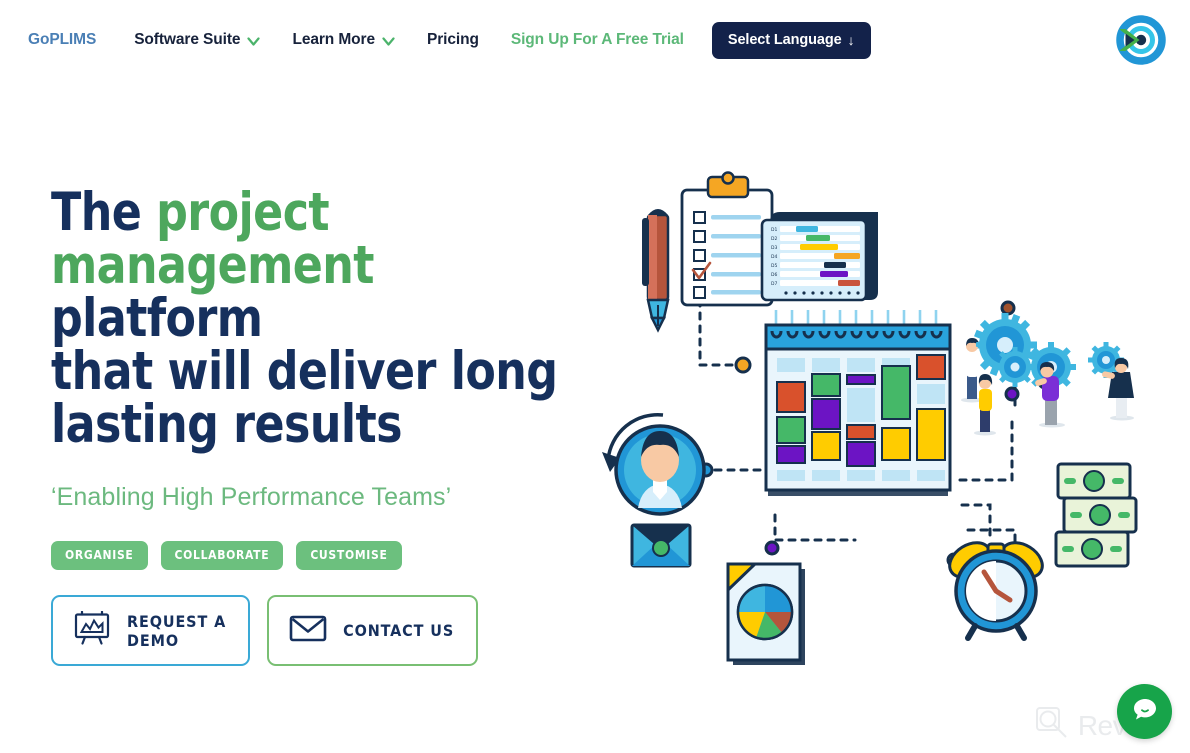 Image resolution: width=1190 pixels, height=753 pixels. Describe the element at coordinates (304, 371) in the screenshot. I see `headline-part: that will deliver long` at that location.